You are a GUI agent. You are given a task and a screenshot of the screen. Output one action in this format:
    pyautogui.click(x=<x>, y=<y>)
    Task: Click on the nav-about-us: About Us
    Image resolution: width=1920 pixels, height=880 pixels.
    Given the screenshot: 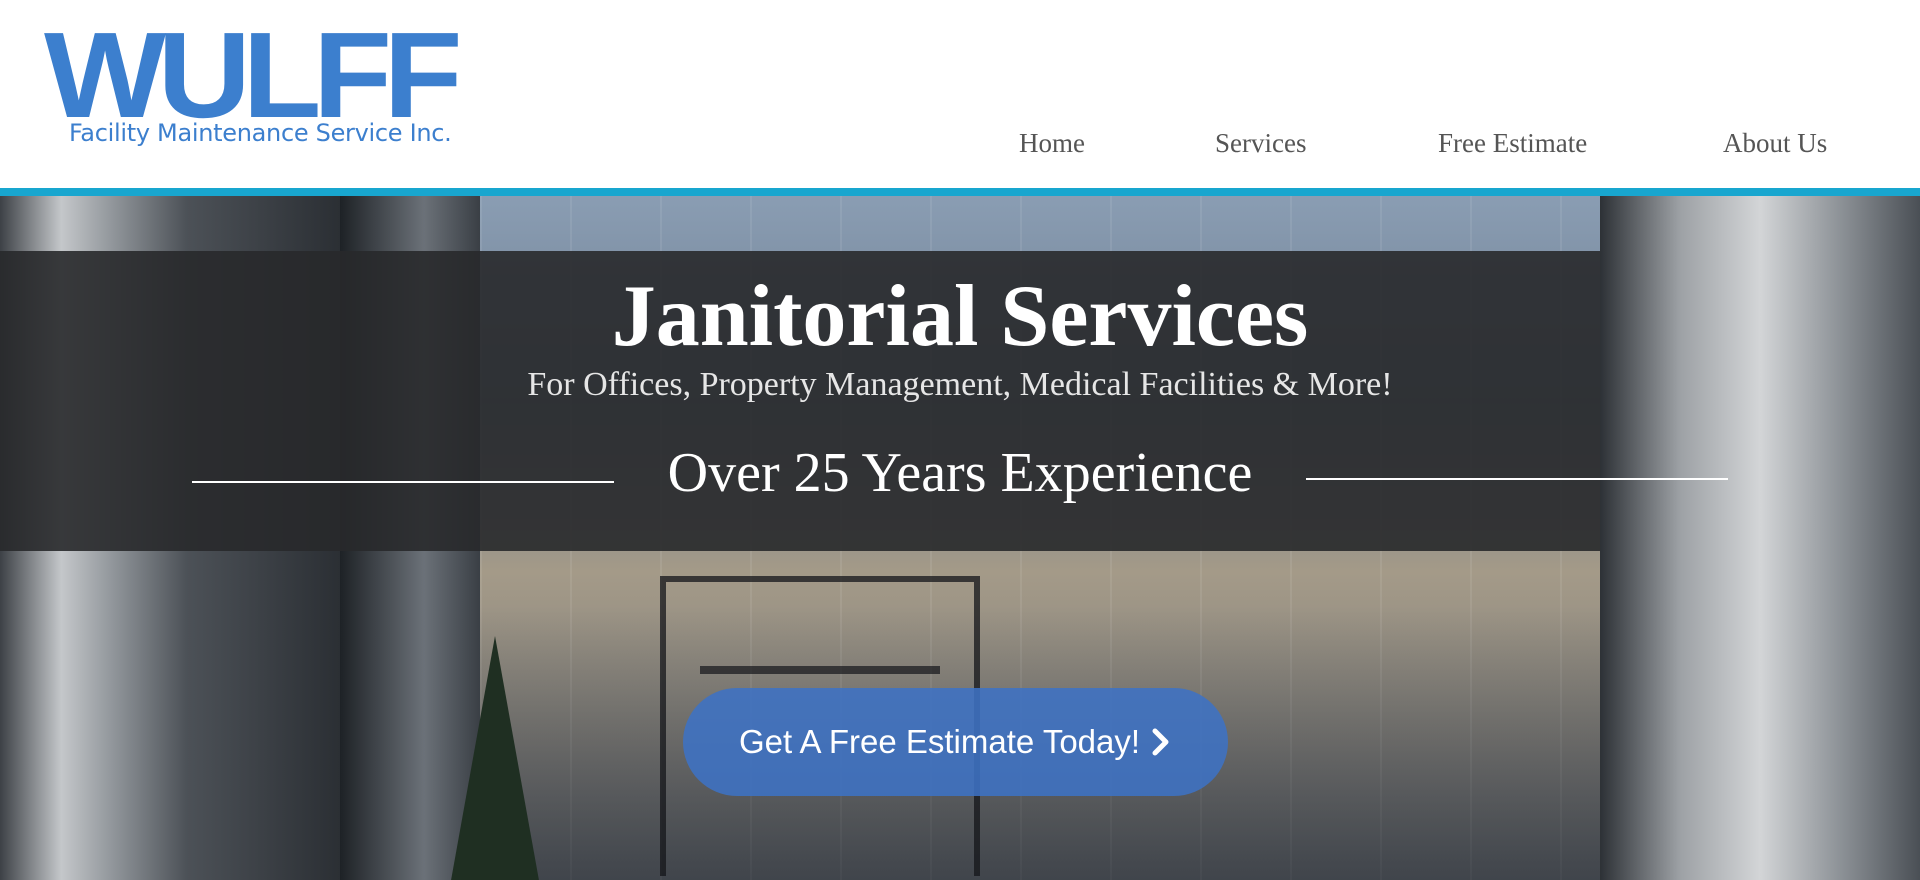 What is the action you would take?
    pyautogui.click(x=1775, y=143)
    